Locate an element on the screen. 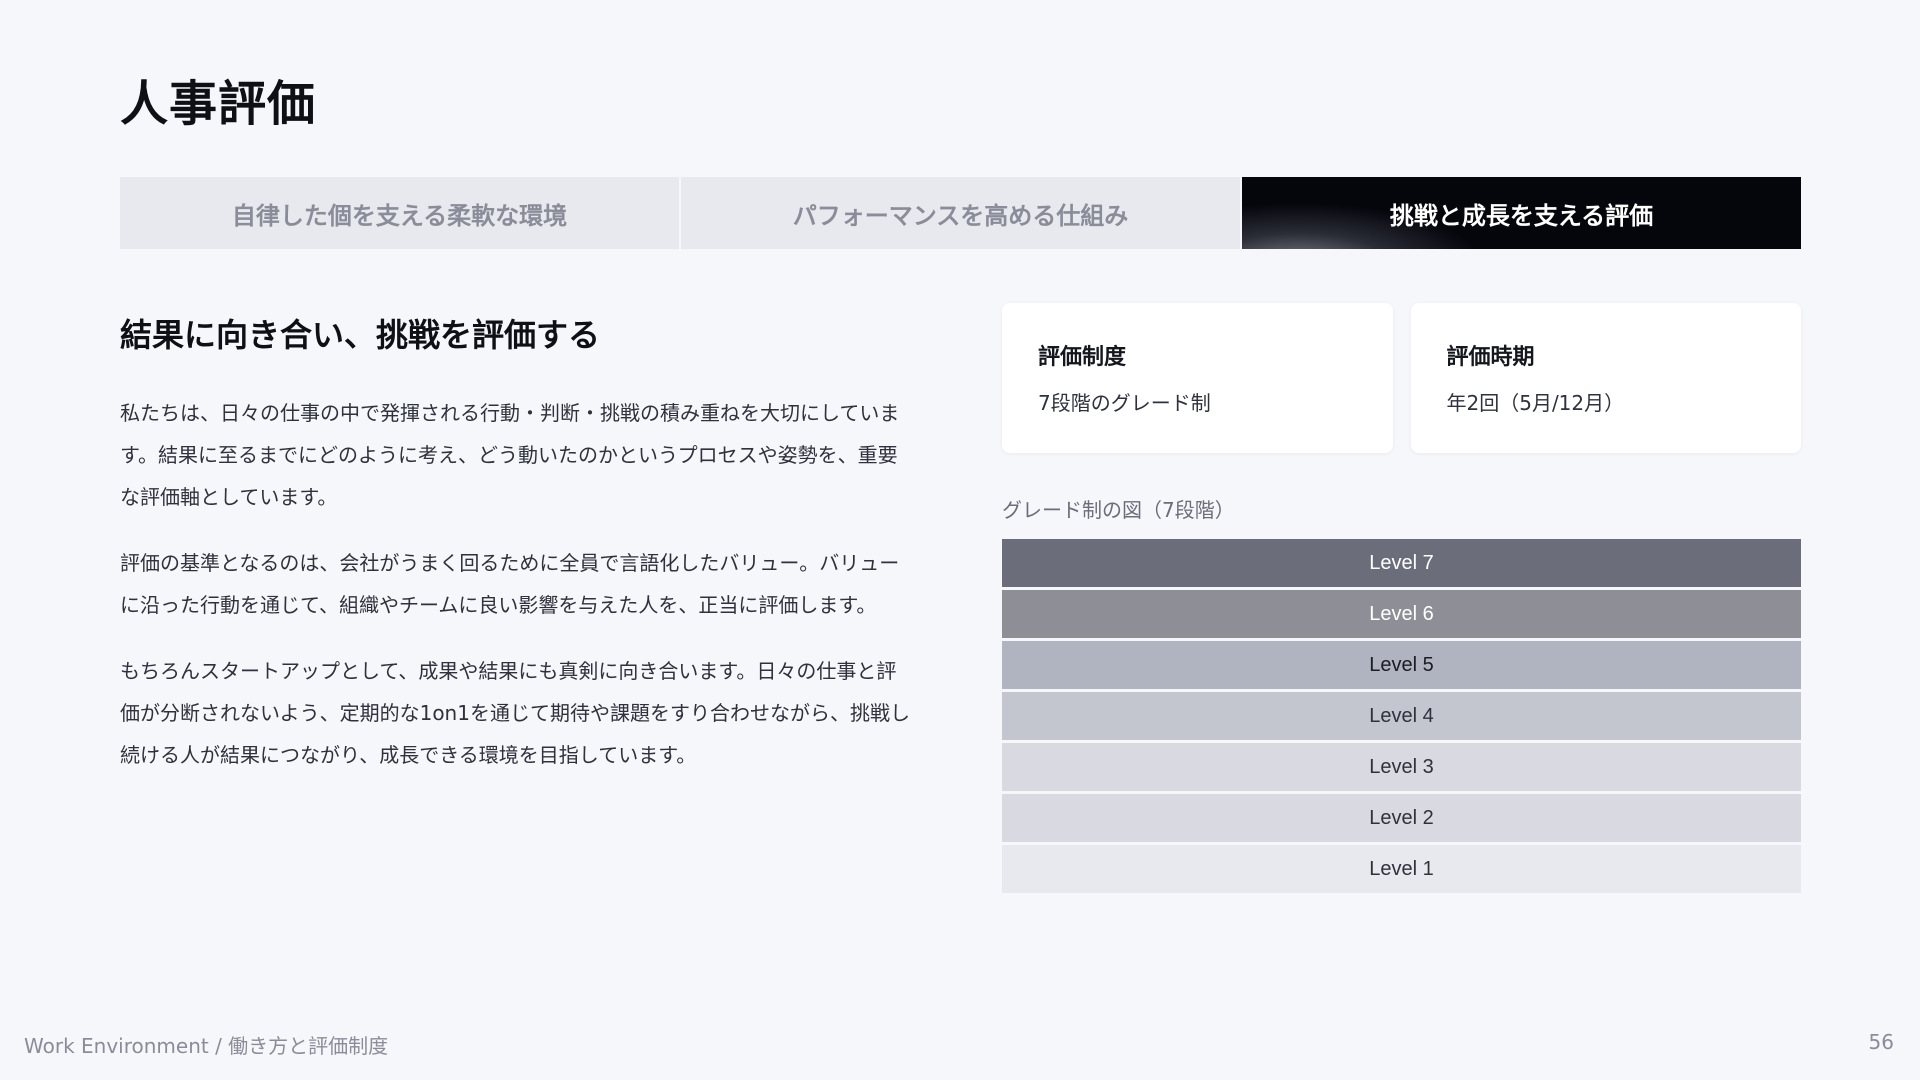 The width and height of the screenshot is (1920, 1080). level-3: Level 3 is located at coordinates (1401, 767).